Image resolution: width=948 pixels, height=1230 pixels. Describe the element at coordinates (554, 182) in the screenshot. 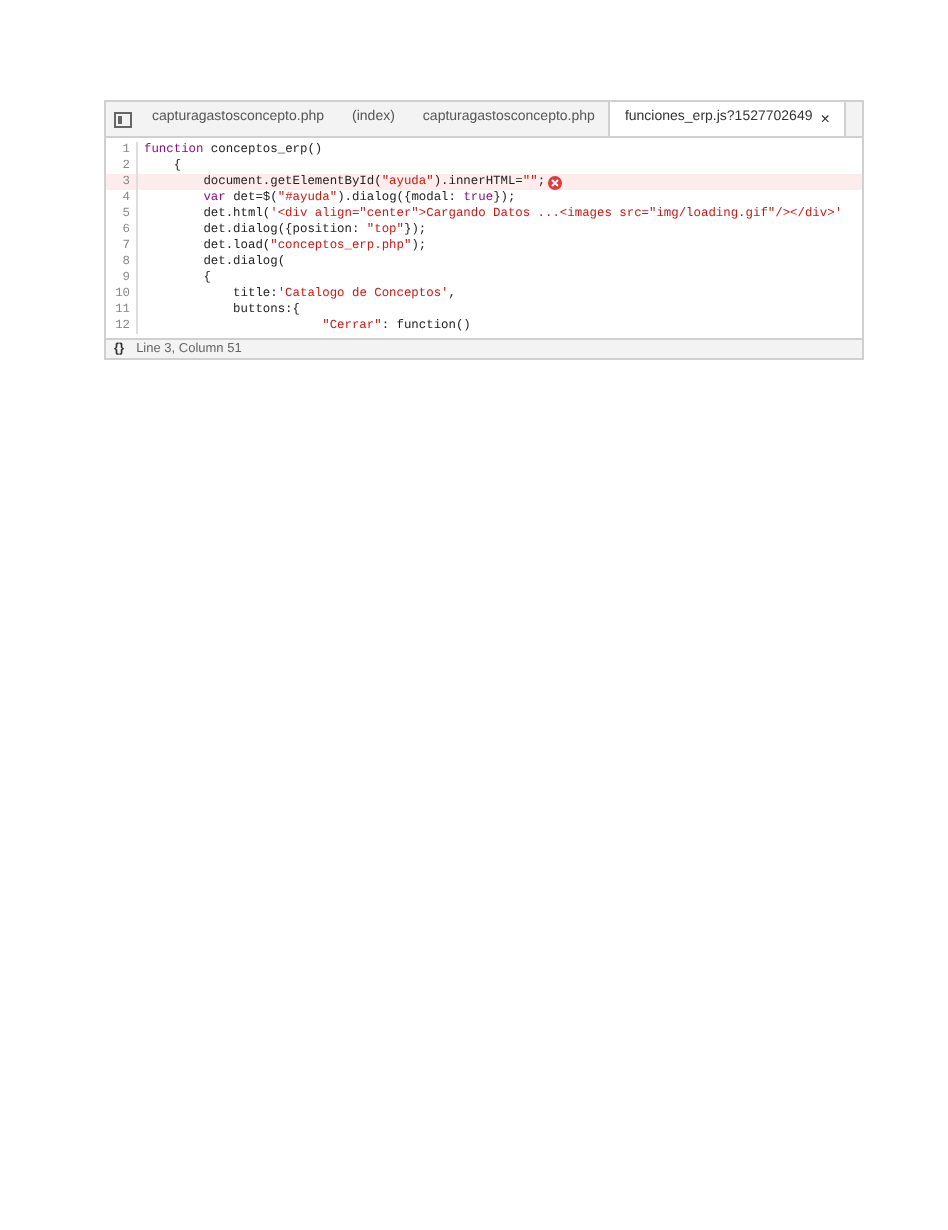

I see `error-icon` at that location.